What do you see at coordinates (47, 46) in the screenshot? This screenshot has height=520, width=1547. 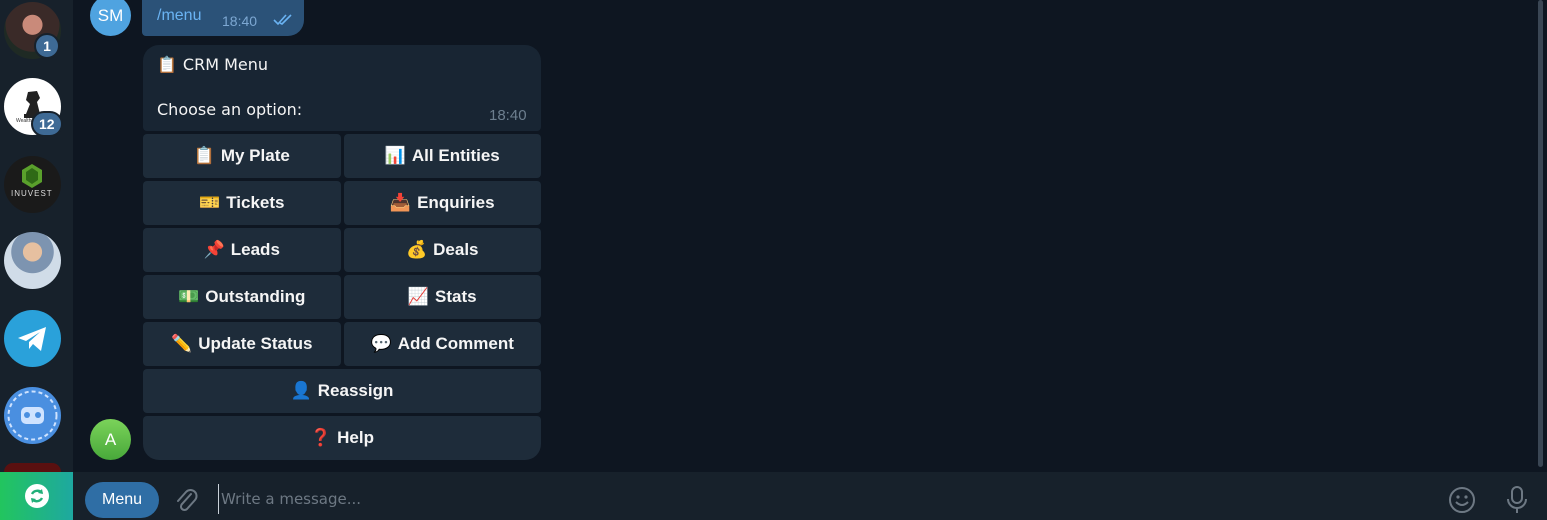 I see `unread-badge: 1` at bounding box center [47, 46].